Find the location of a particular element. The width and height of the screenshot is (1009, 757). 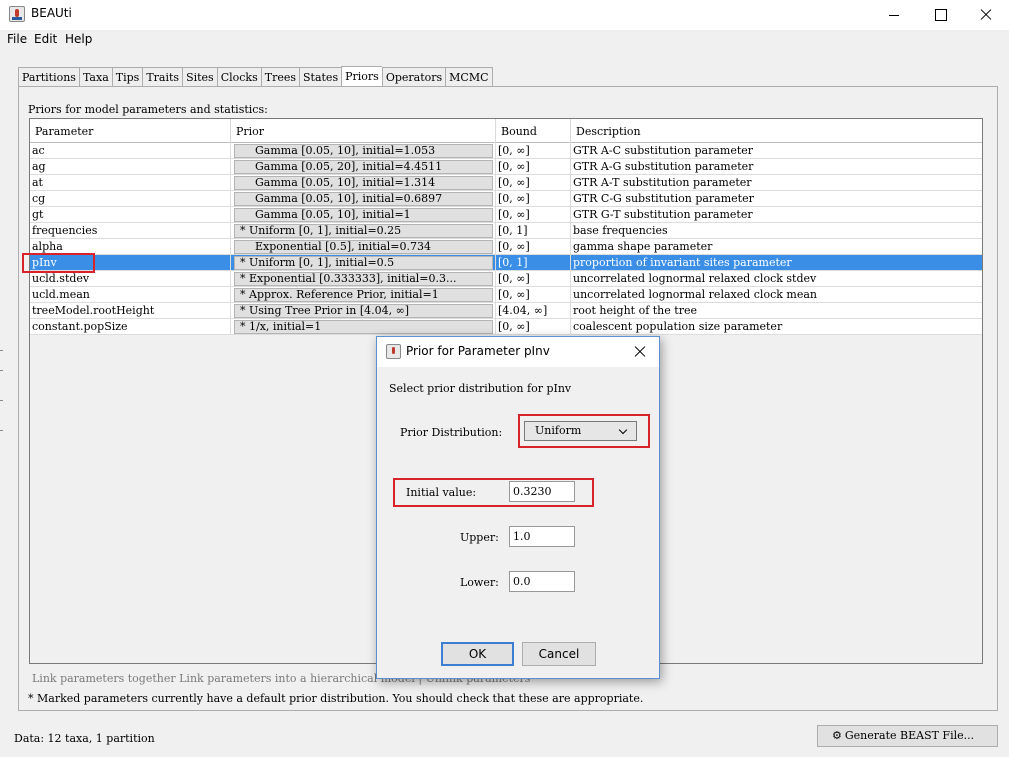

prior-button: Gamma [0.05, 10], initial=1 is located at coordinates (363, 215).